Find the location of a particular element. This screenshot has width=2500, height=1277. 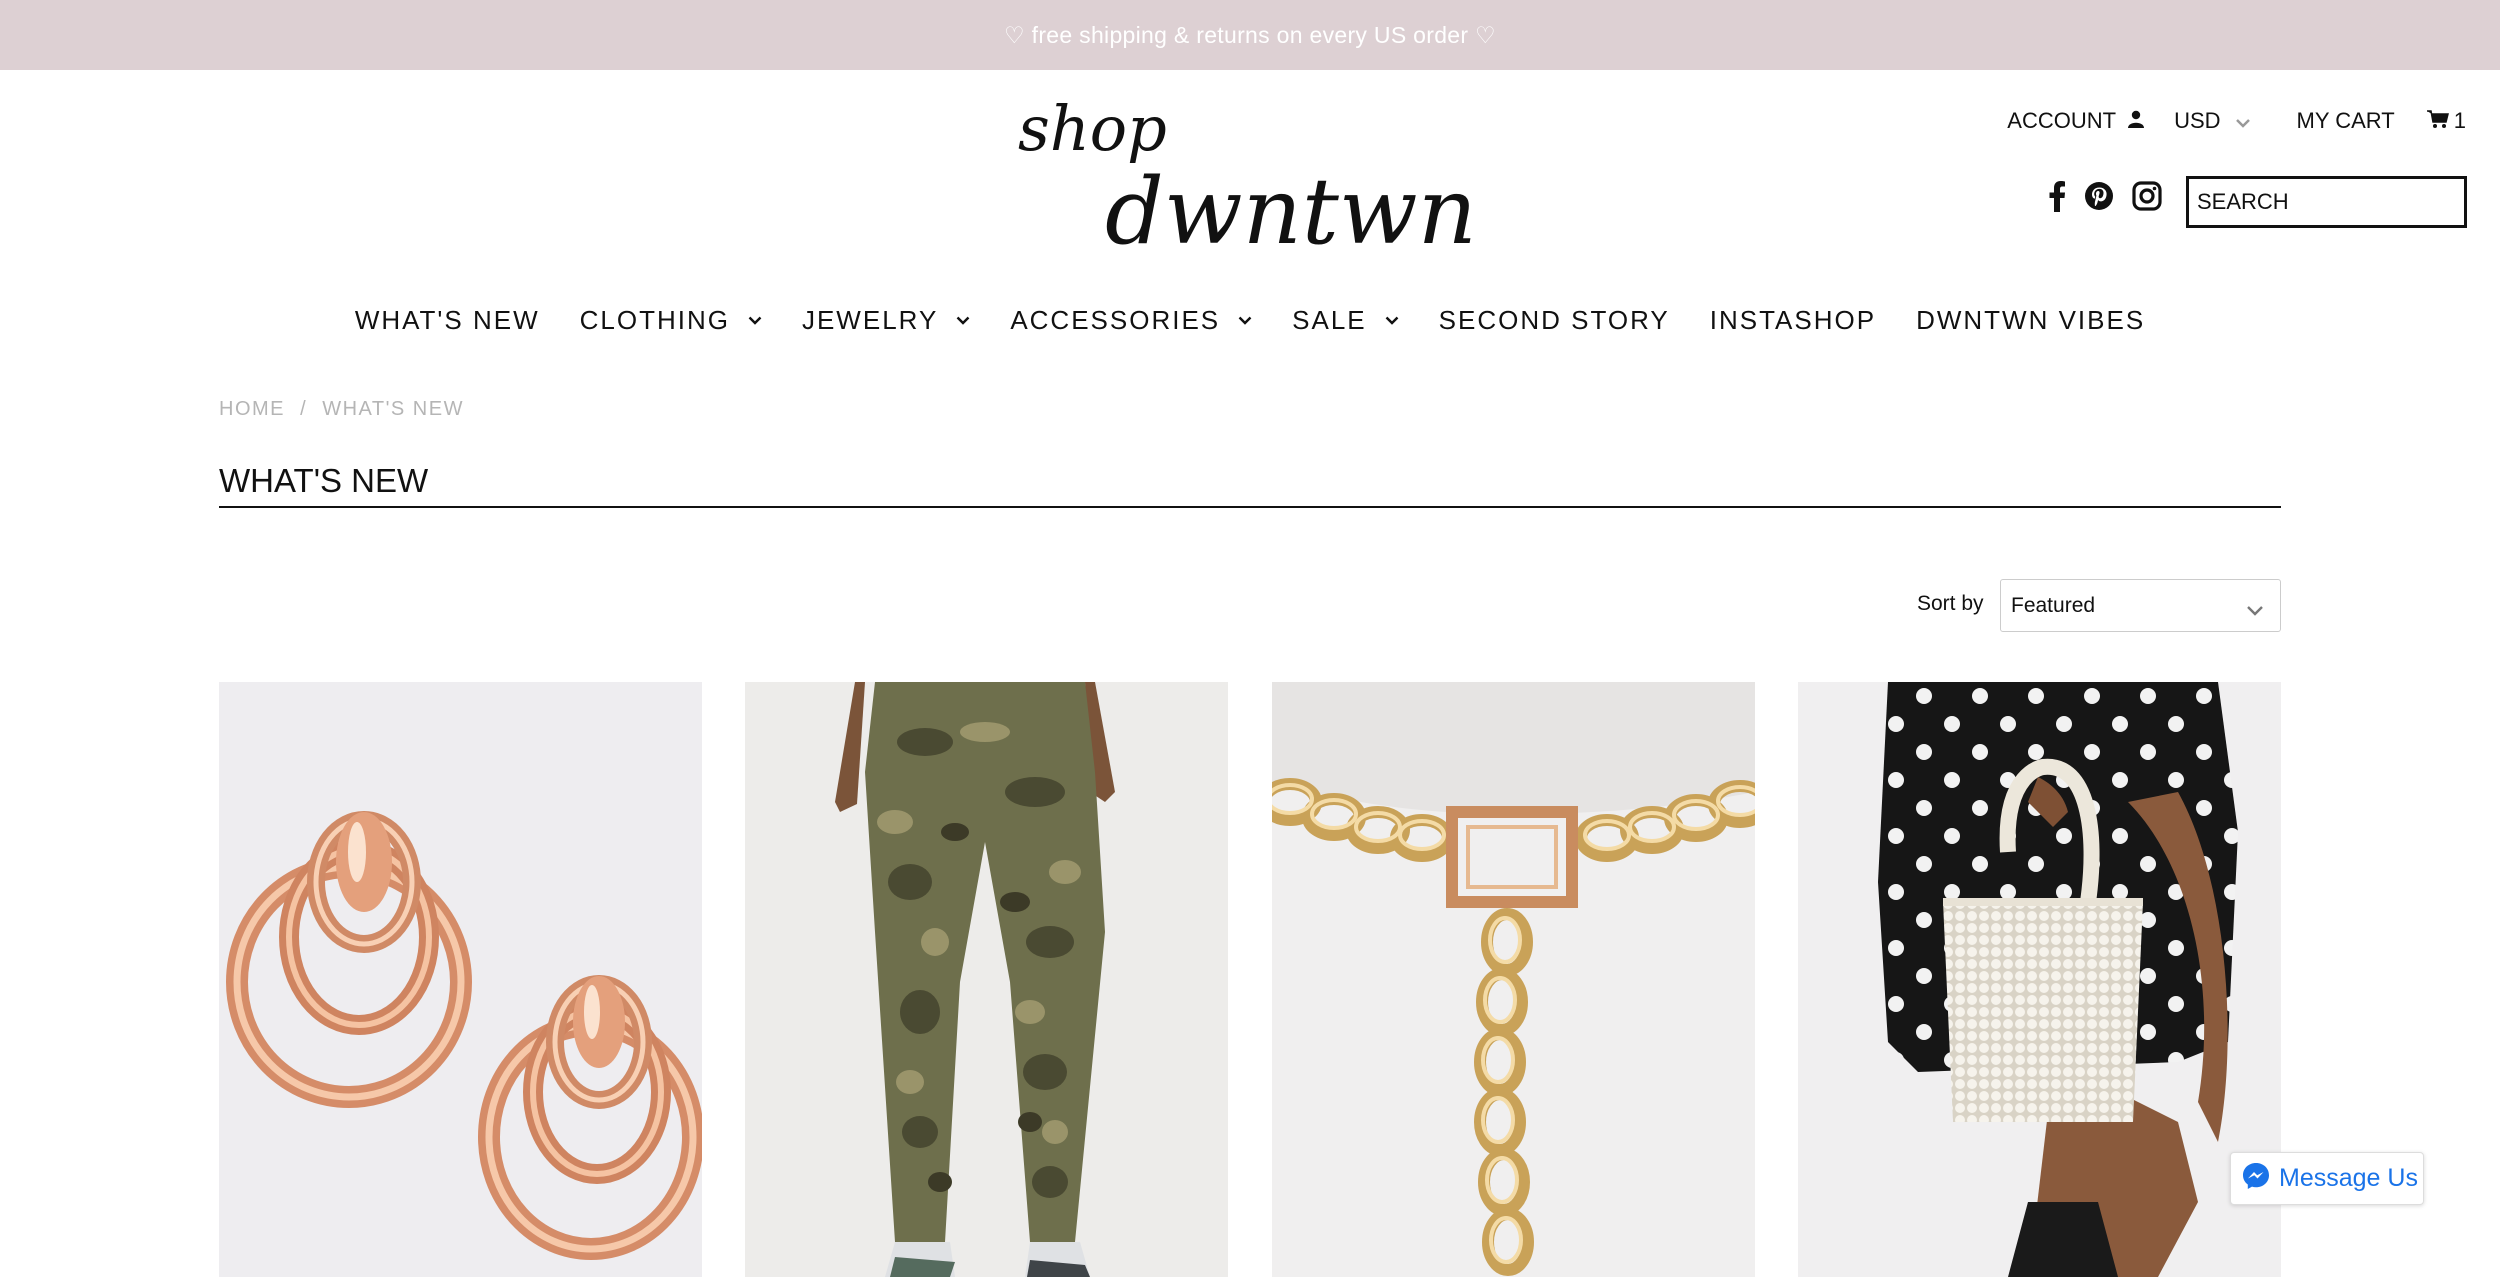

social-links is located at coordinates (2105, 196).